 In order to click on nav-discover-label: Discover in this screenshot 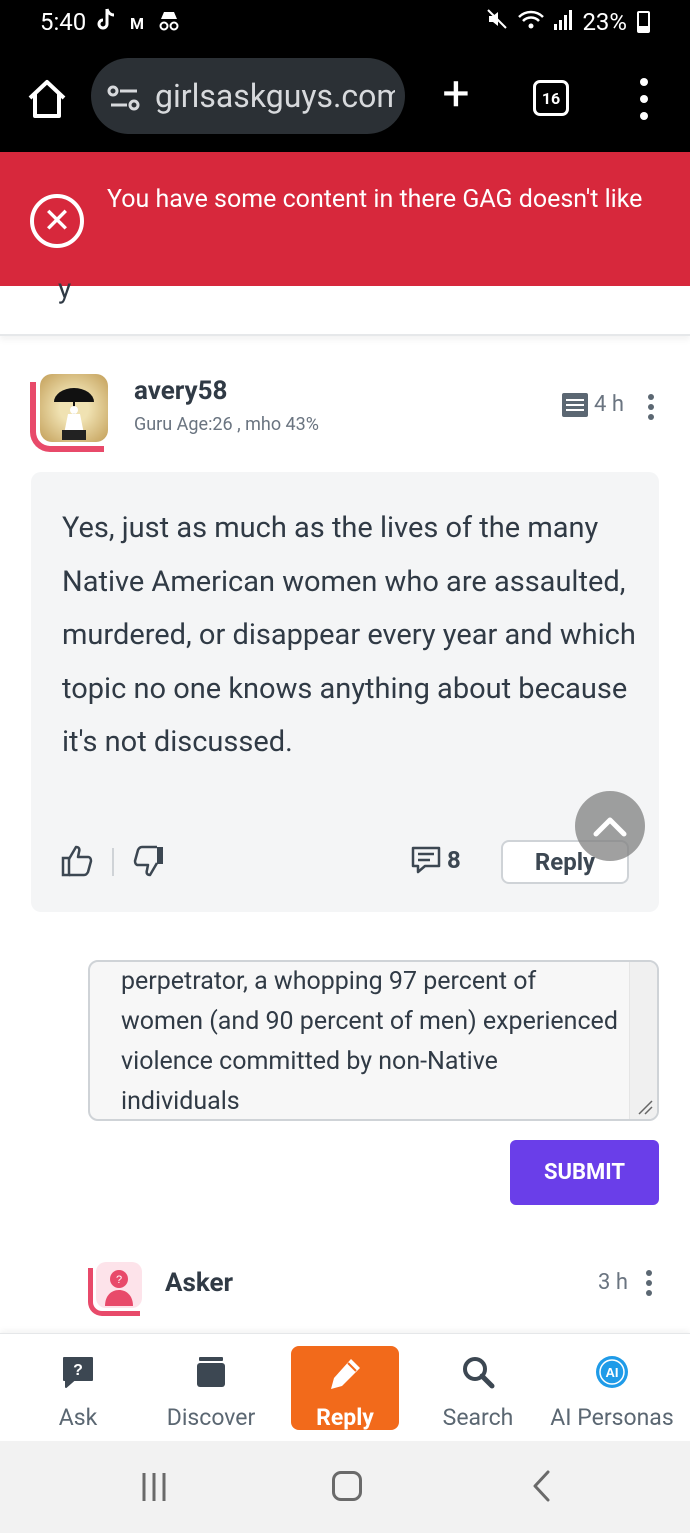, I will do `click(211, 1417)`.